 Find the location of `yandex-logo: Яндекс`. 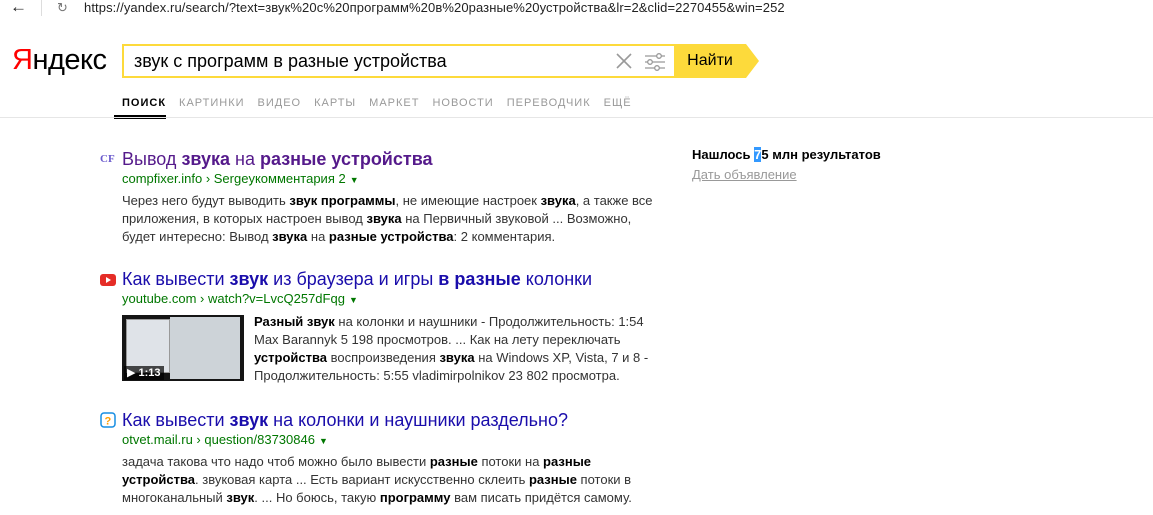

yandex-logo: Яндекс is located at coordinates (59, 60).